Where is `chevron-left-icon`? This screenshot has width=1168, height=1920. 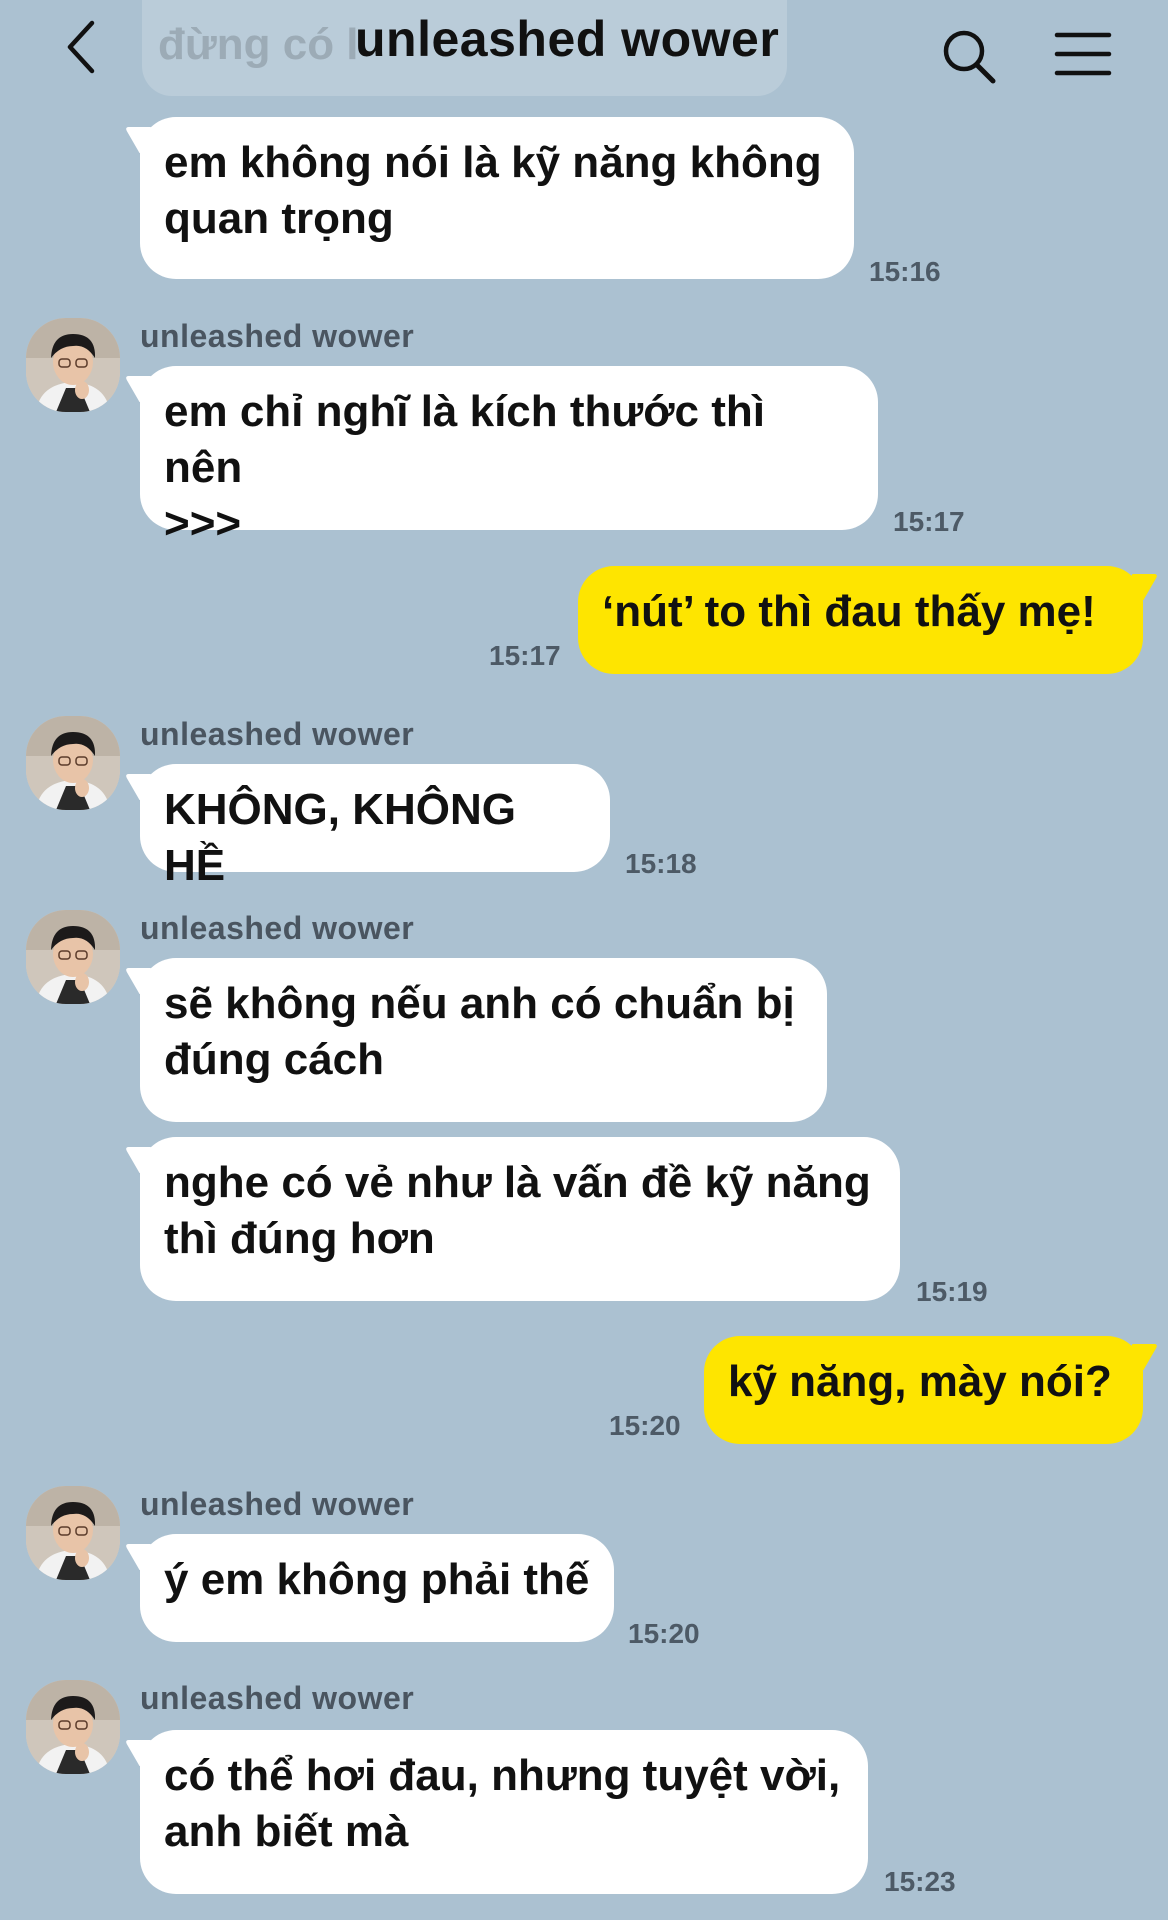
chevron-left-icon is located at coordinates (81, 47).